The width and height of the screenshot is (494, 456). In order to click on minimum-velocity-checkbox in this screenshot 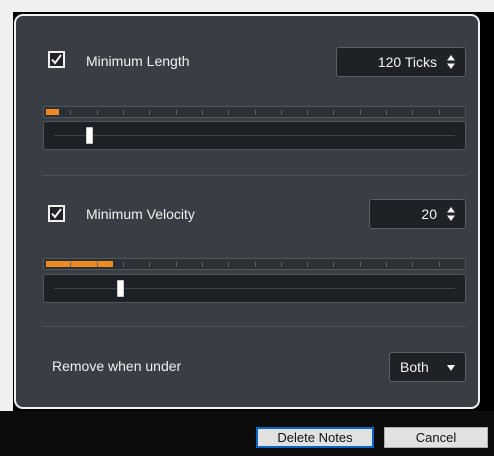, I will do `click(56, 213)`.